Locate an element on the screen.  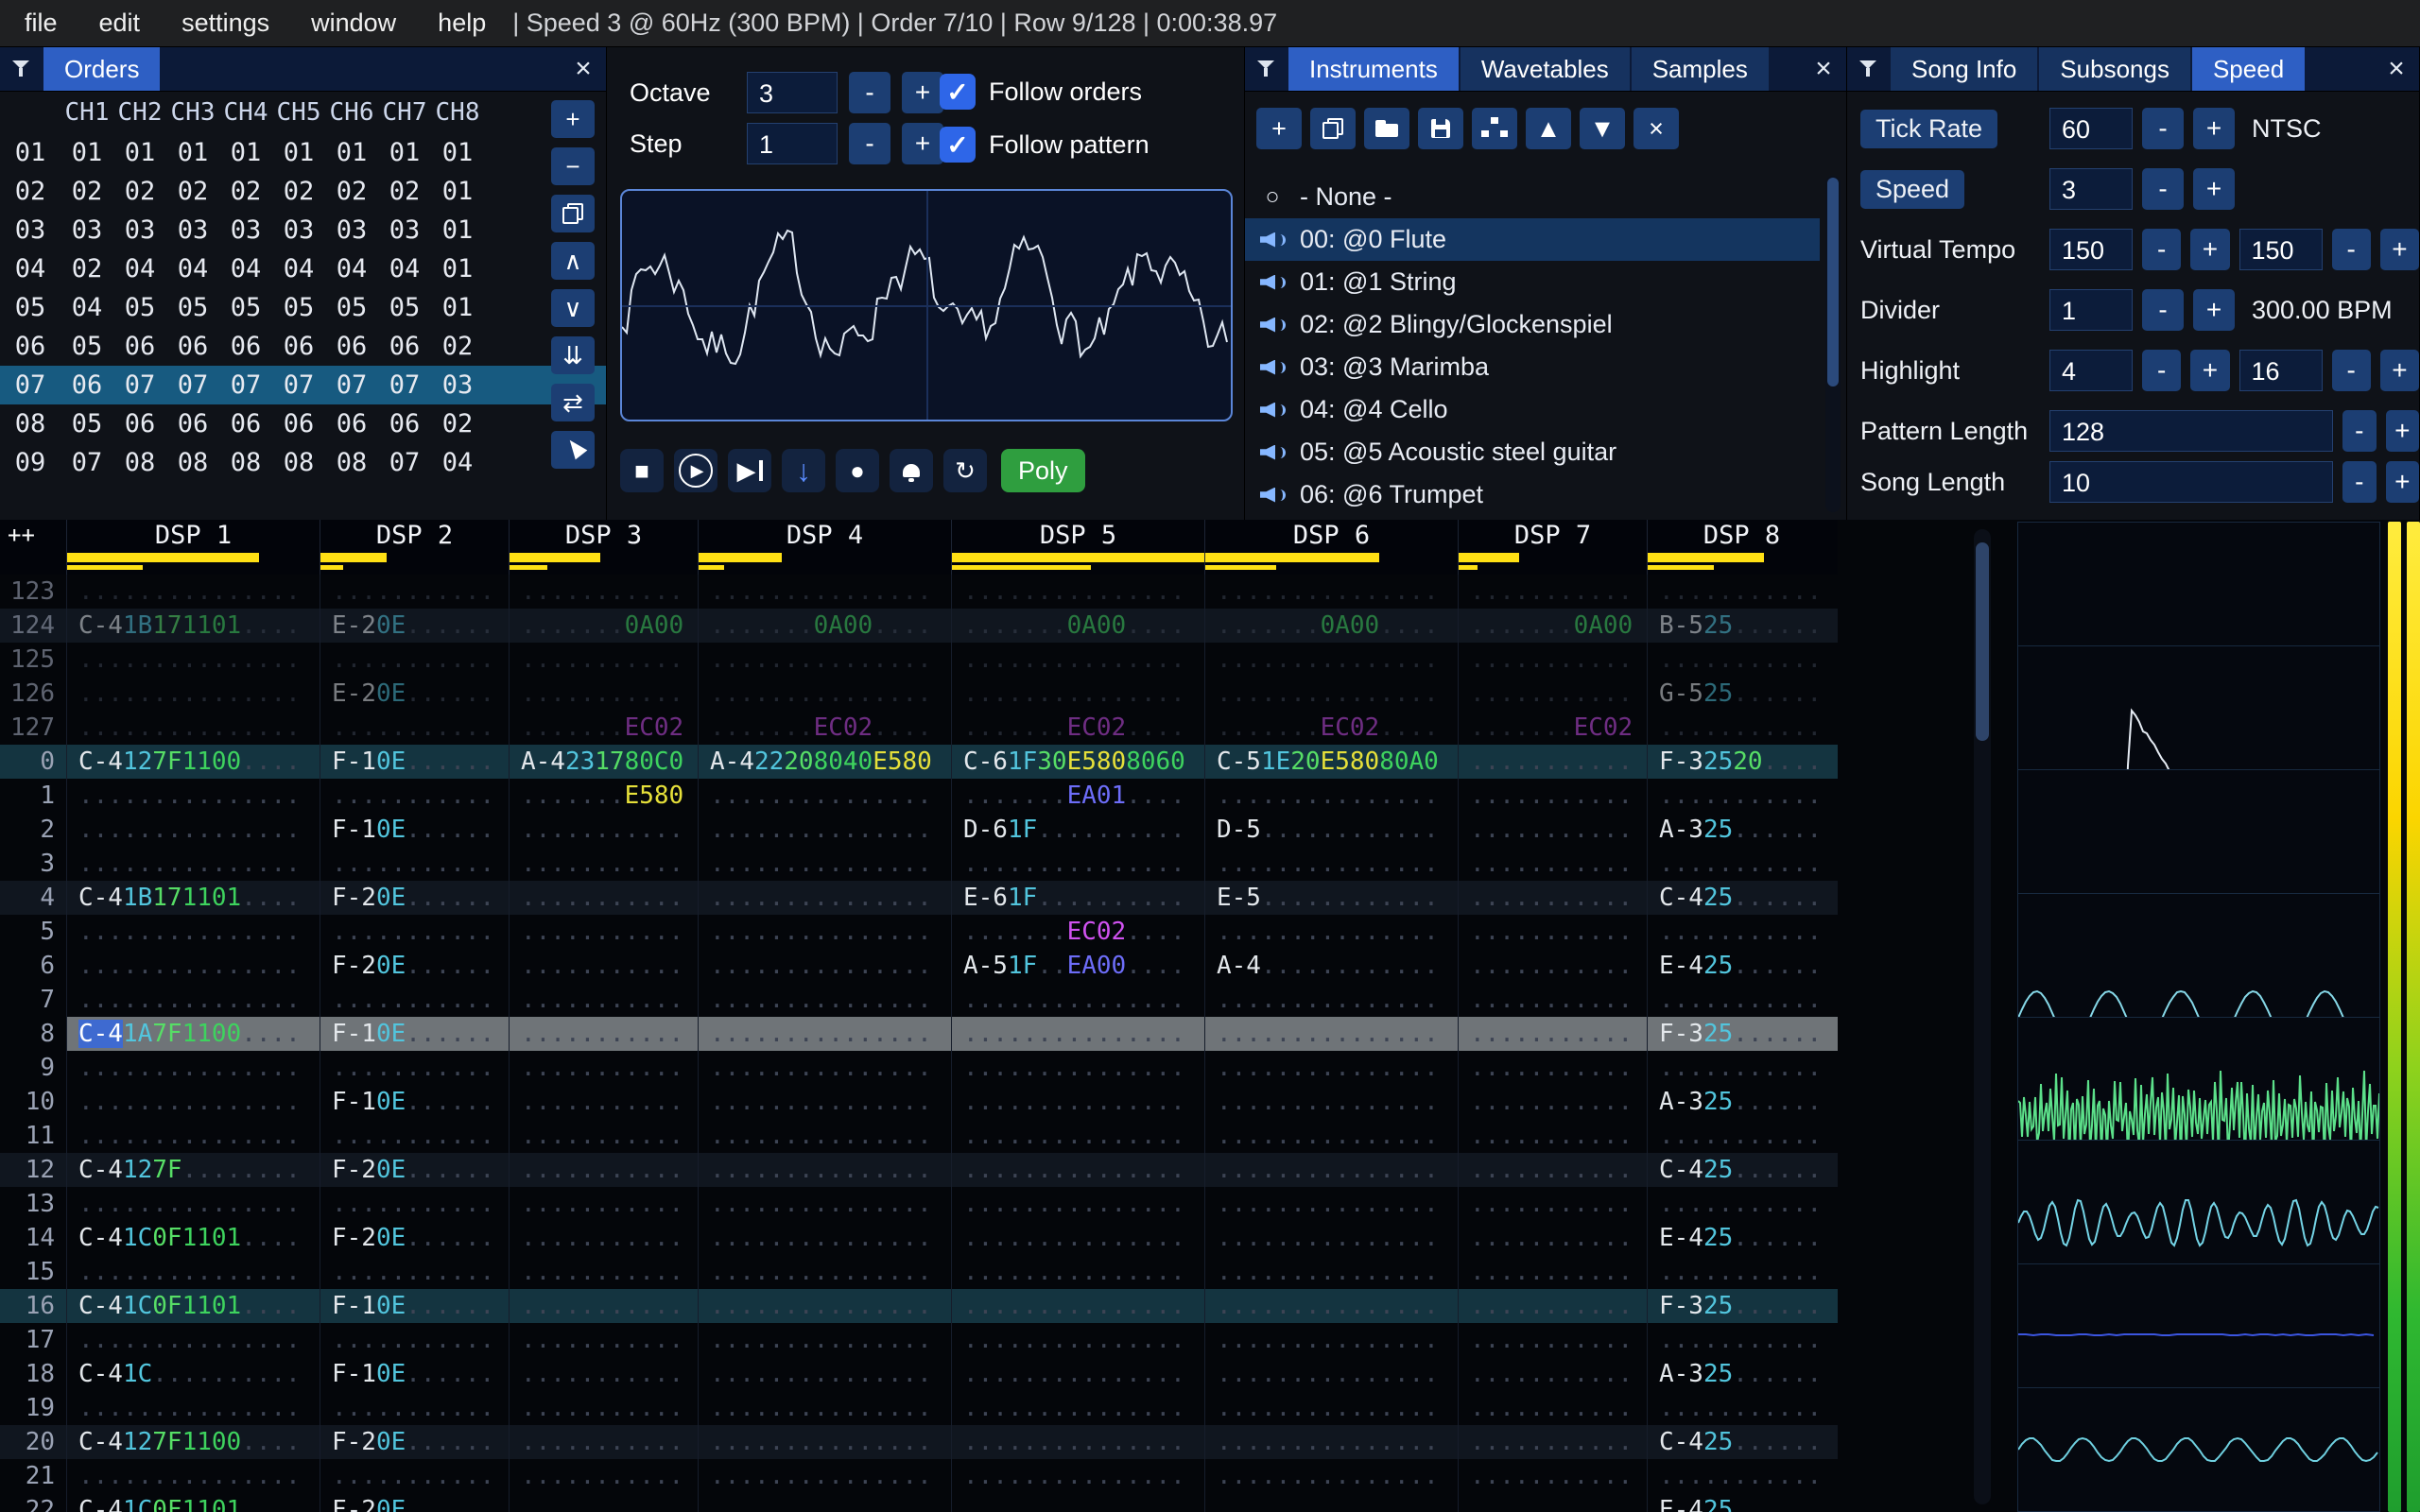
instrument-list-item: 04: @4 Cello is located at coordinates (1532, 409).